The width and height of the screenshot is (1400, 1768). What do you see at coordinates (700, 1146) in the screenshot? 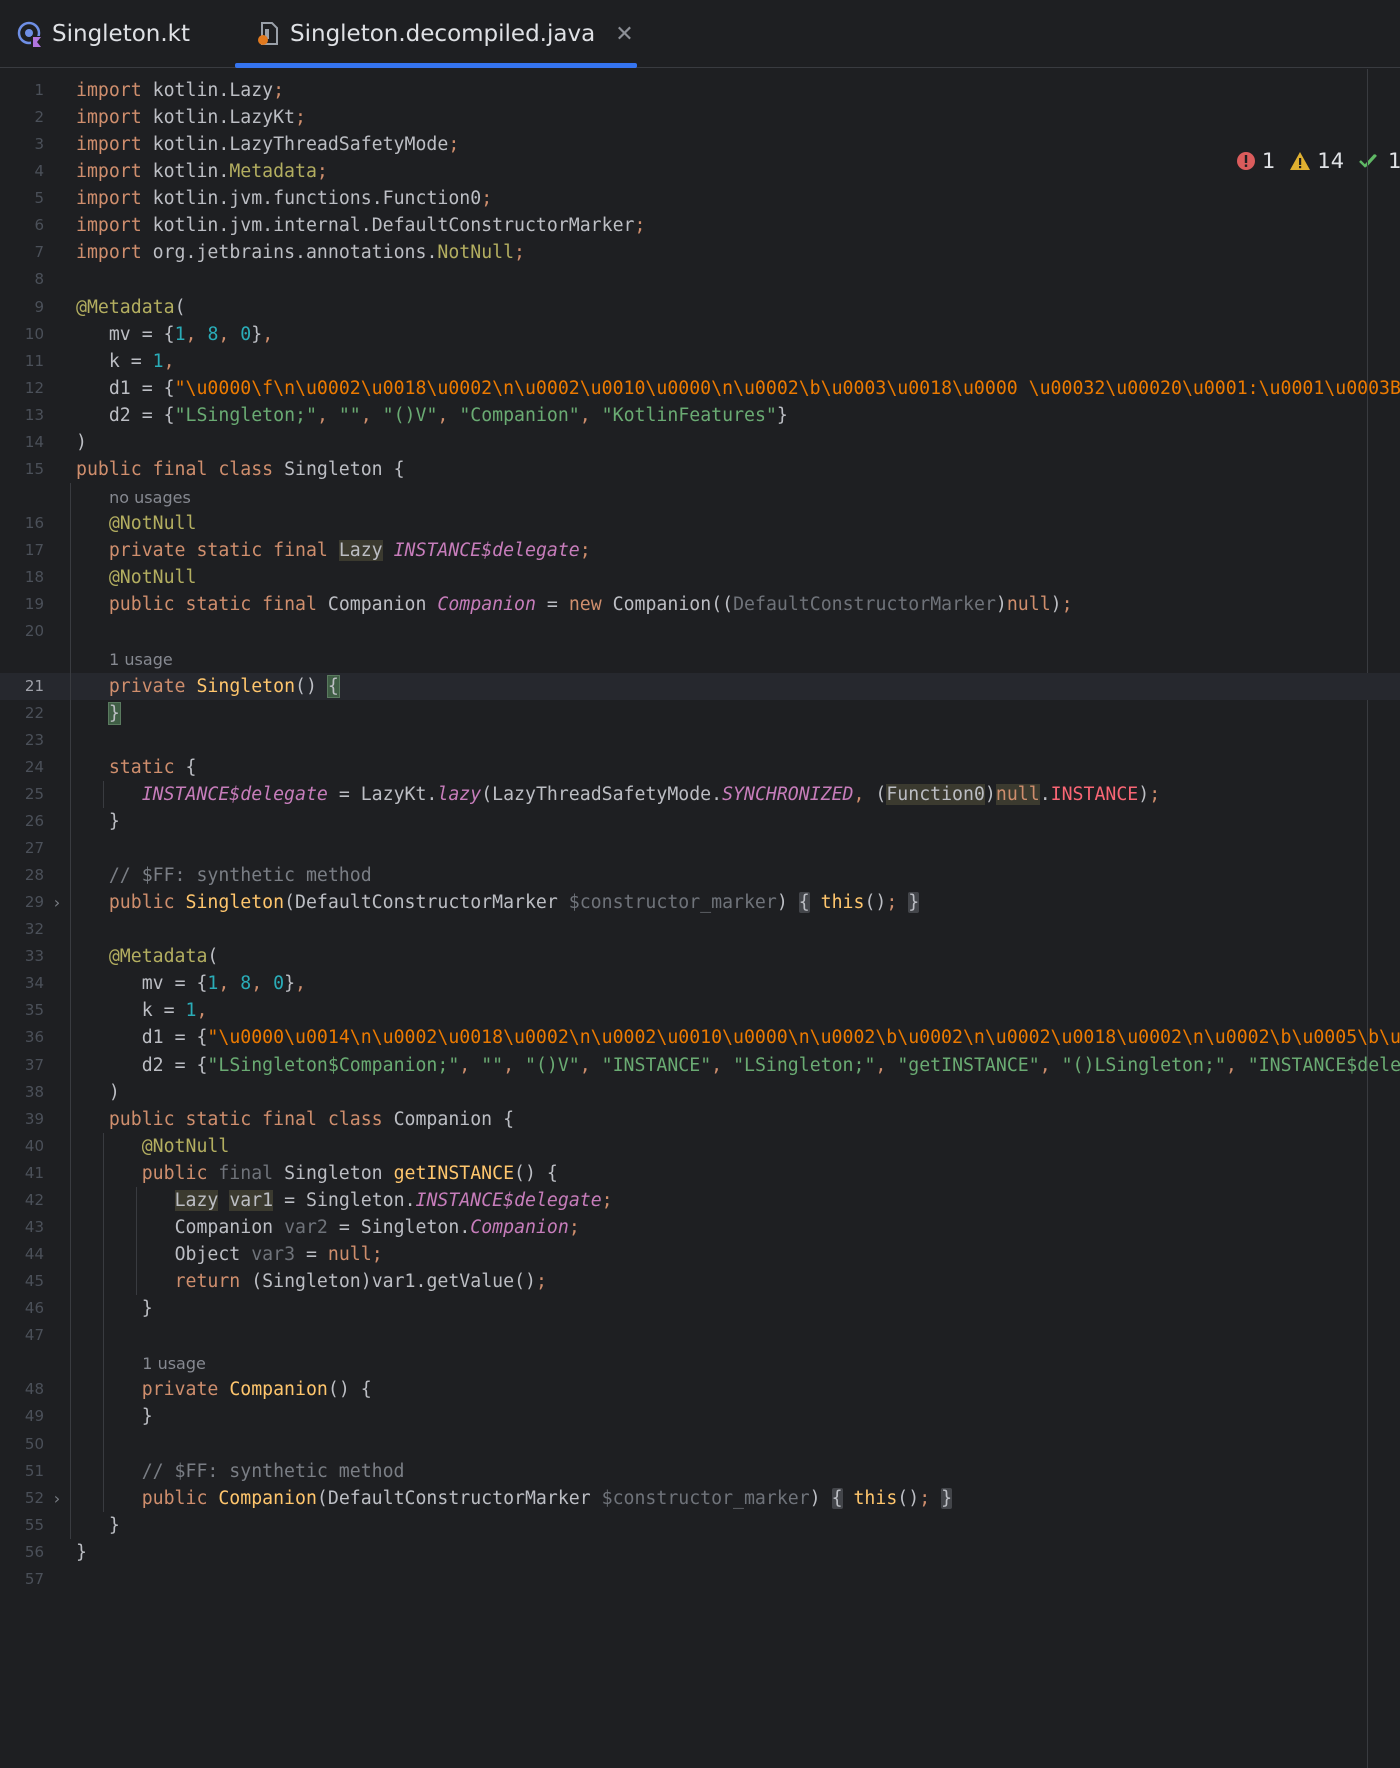
I see `code-line: 40 @NotNull` at bounding box center [700, 1146].